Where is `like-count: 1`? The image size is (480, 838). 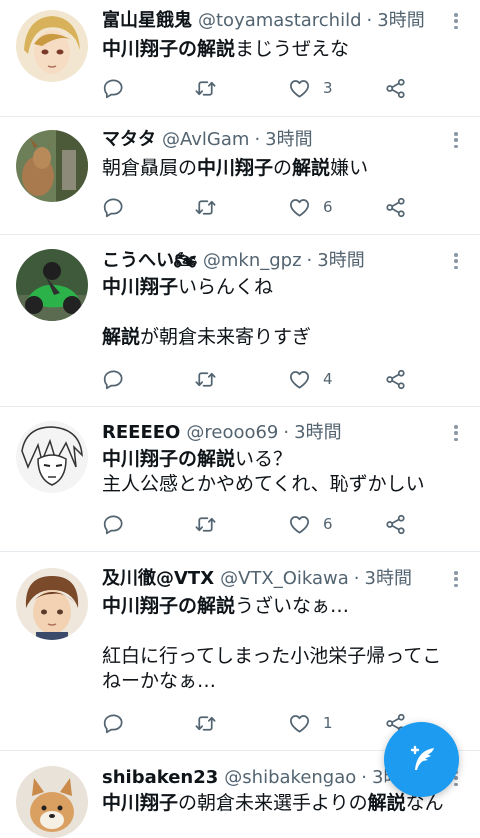
like-count: 1 is located at coordinates (328, 723).